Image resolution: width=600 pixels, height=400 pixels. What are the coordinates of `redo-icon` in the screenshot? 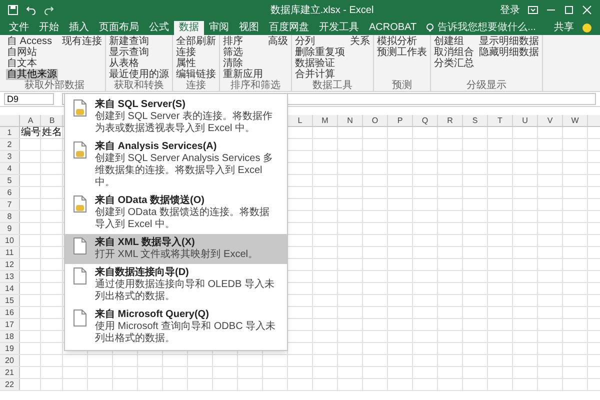 It's located at (49, 10).